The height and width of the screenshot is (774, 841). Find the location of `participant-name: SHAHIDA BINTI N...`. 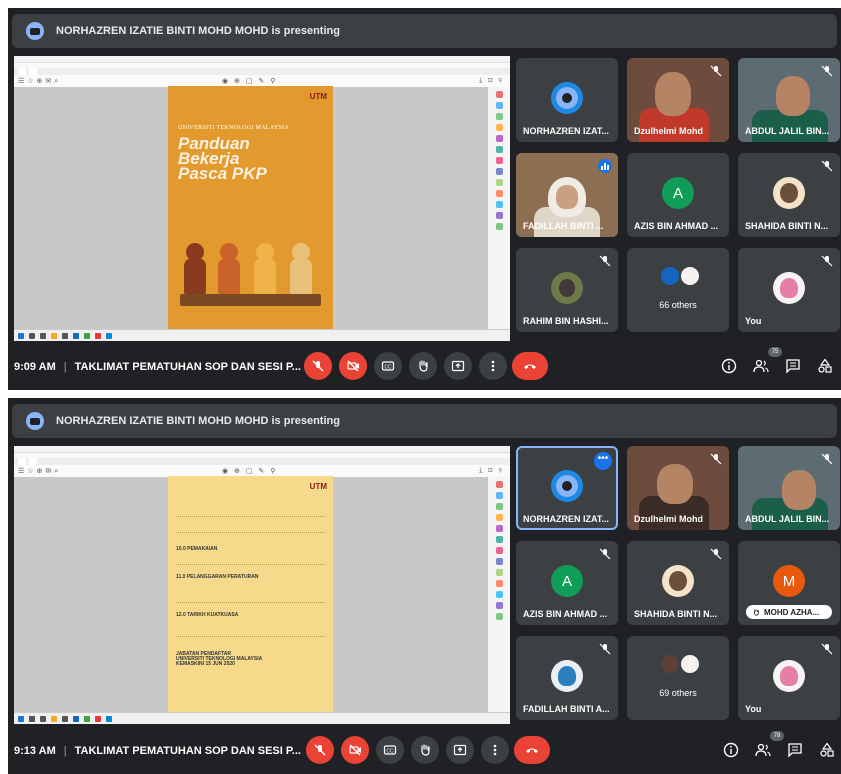

participant-name: SHAHIDA BINTI N... is located at coordinates (676, 614).